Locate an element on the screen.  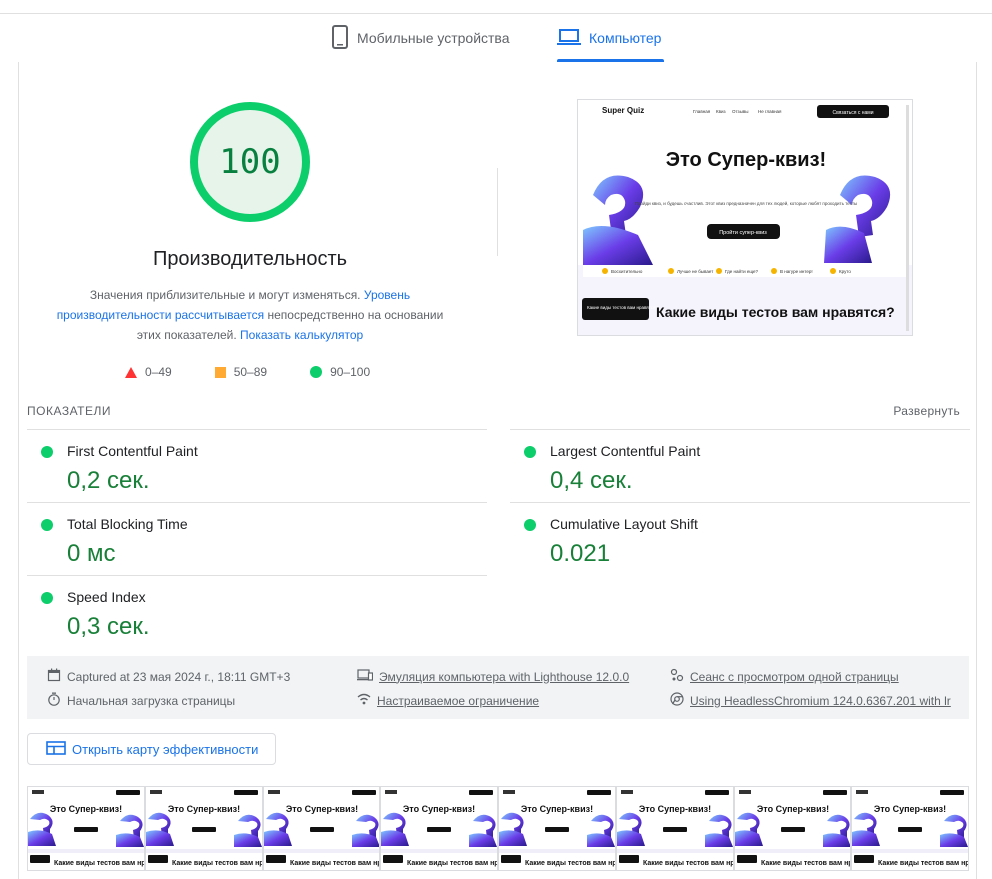
metric-name: Speed Index is located at coordinates (106, 597).